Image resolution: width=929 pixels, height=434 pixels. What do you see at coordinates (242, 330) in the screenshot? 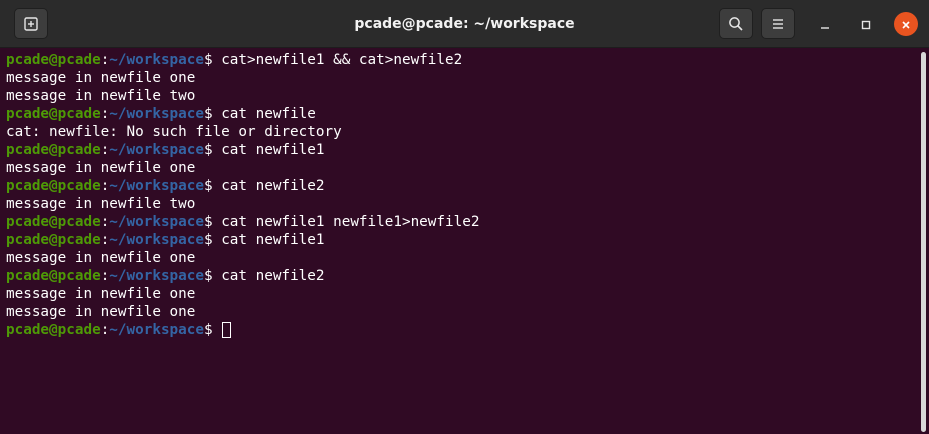
I see `prompt-line: pcade@pcade:~/workspace$` at bounding box center [242, 330].